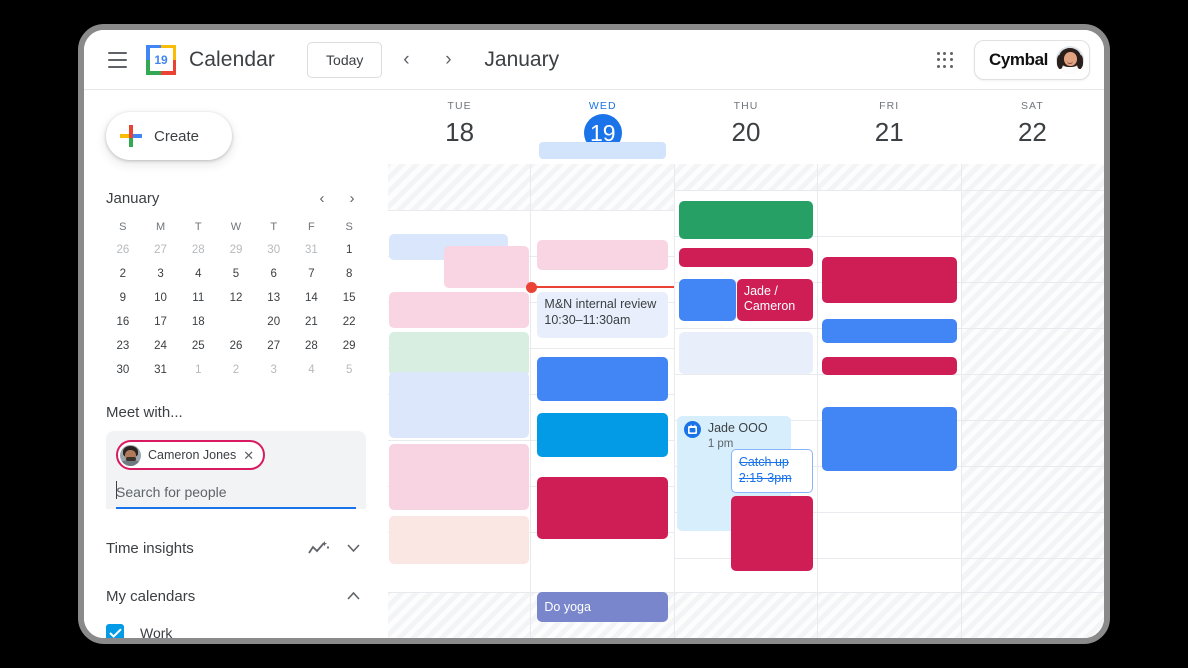 This screenshot has height=668, width=1188. Describe the element at coordinates (1031, 59) in the screenshot. I see `account-switcher: Cymbal` at that location.